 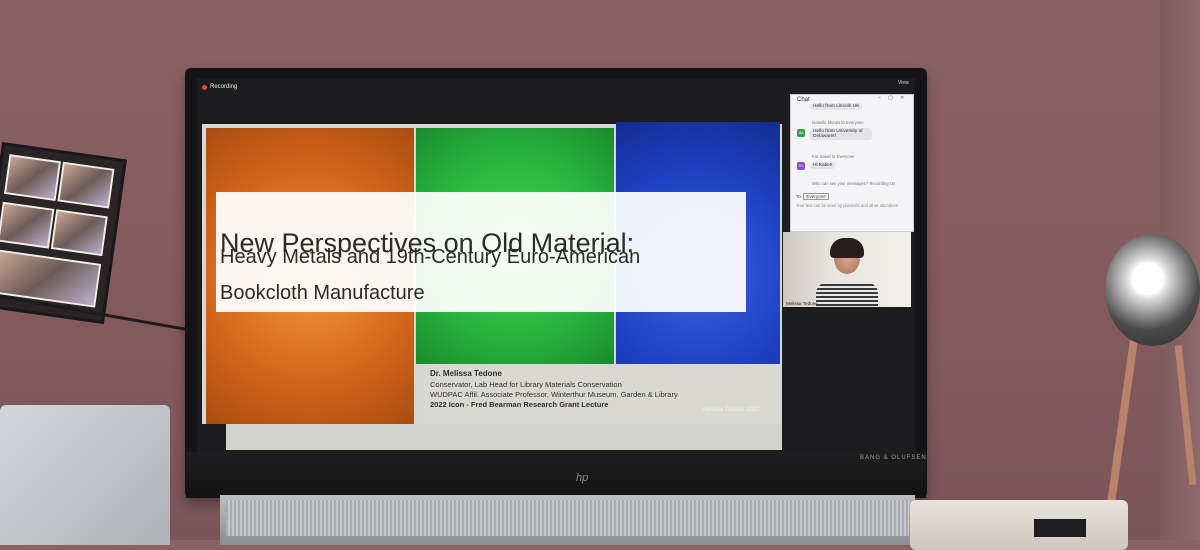 What do you see at coordinates (224, 87) in the screenshot?
I see `recording-label: Recording` at bounding box center [224, 87].